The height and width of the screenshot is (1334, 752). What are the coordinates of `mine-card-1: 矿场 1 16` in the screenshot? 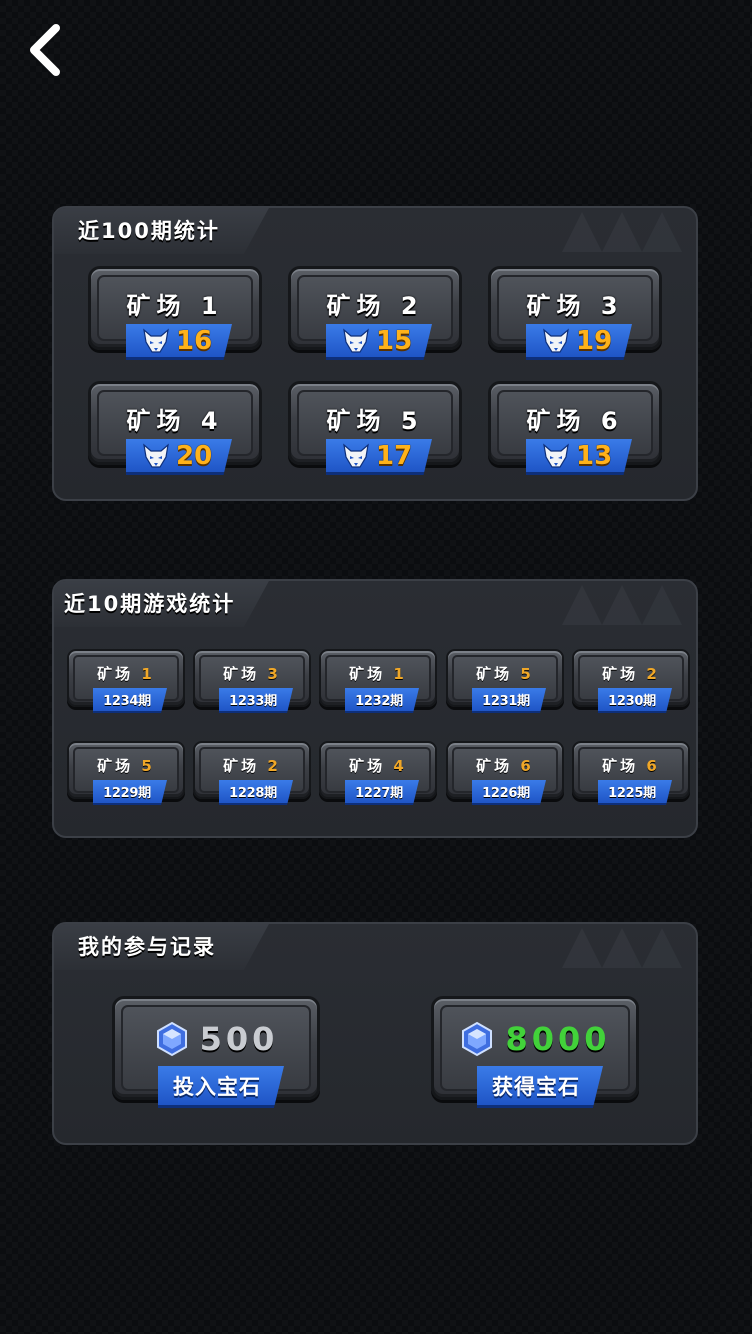 It's located at (175, 314).